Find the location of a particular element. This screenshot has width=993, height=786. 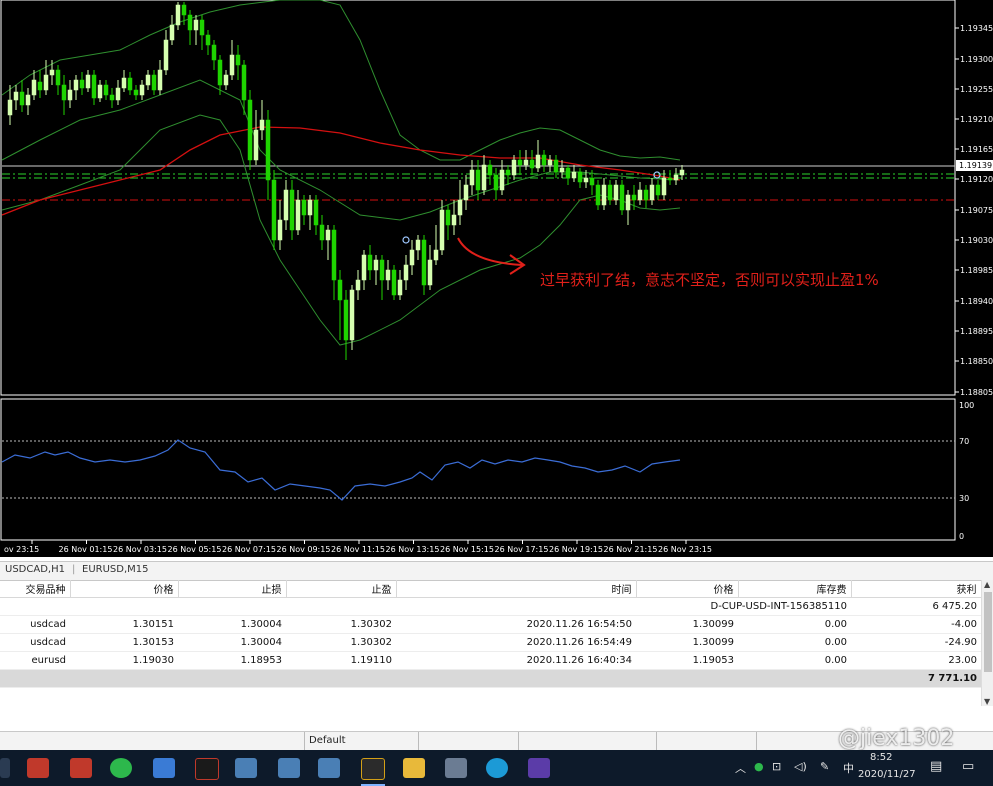

account-row: D-CUP-USD-INT-156385110 6 475.20 is located at coordinates (490, 606).